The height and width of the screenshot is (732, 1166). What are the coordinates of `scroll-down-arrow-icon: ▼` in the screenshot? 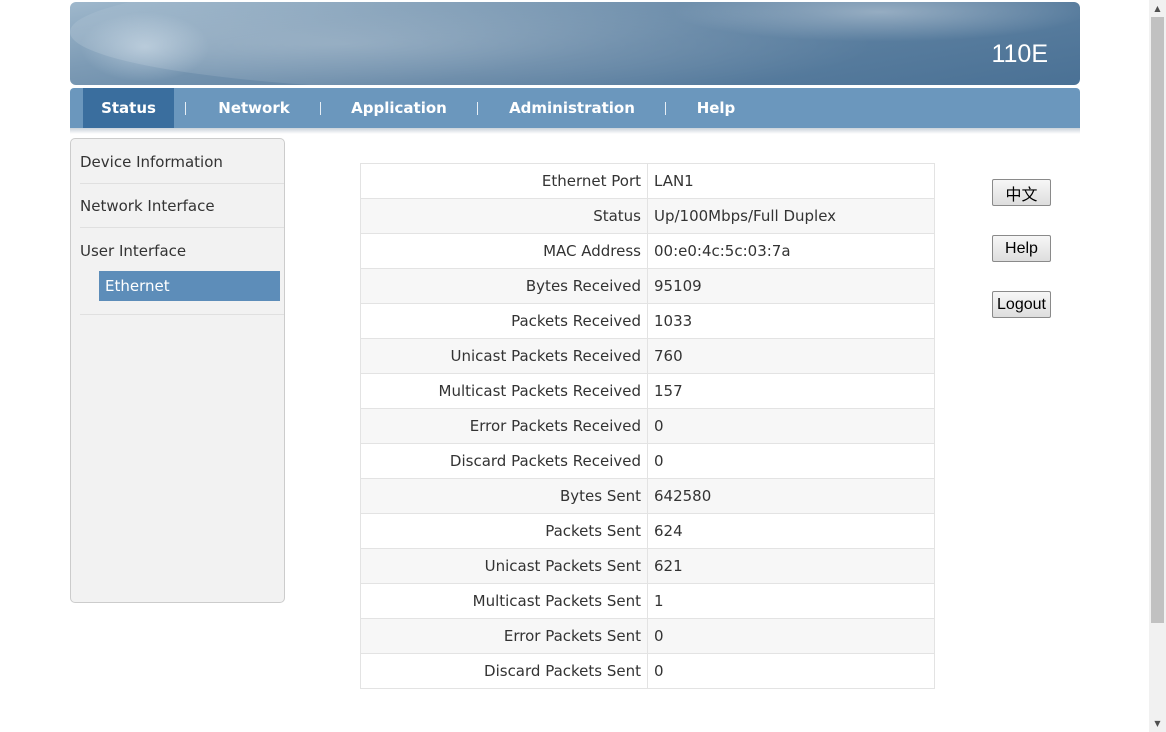 It's located at (1157, 723).